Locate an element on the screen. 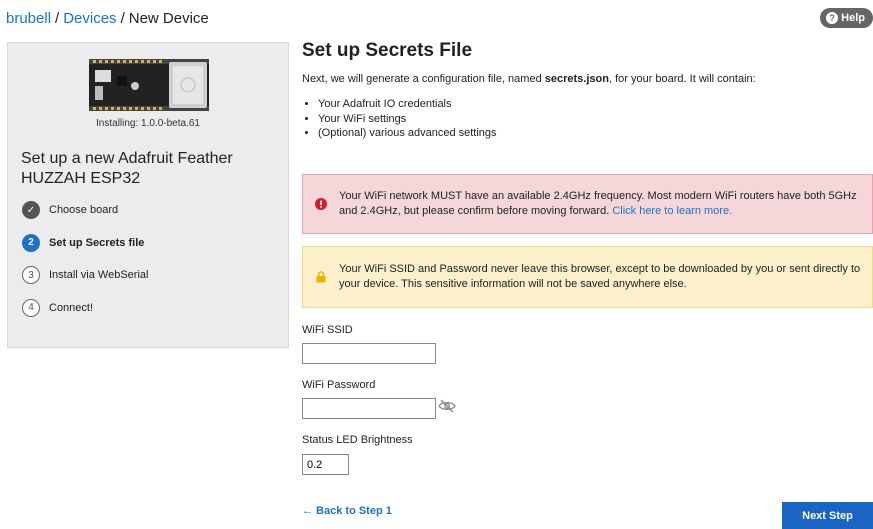 This screenshot has width=873, height=529. step-label: Set up Secrets file is located at coordinates (97, 242).